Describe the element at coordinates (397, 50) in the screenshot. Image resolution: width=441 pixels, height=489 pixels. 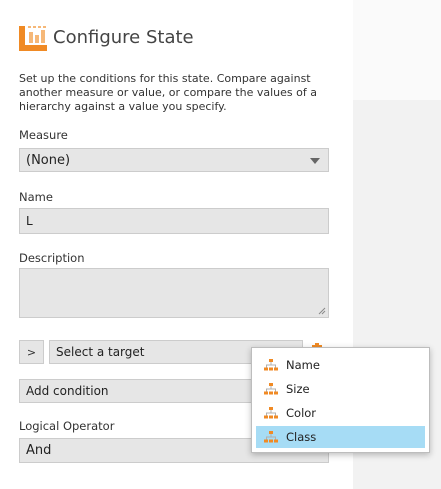
I see `canvas-area` at that location.